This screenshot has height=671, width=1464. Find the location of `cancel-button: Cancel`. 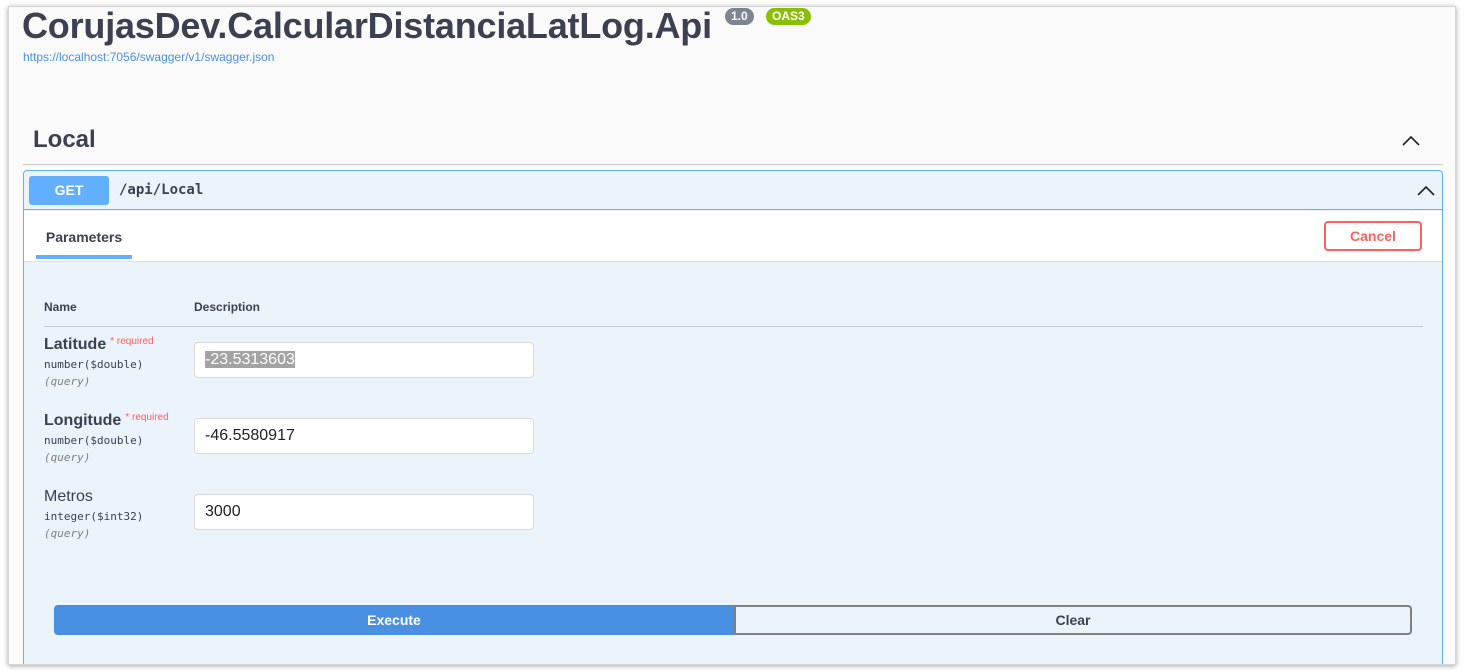

cancel-button: Cancel is located at coordinates (1373, 236).